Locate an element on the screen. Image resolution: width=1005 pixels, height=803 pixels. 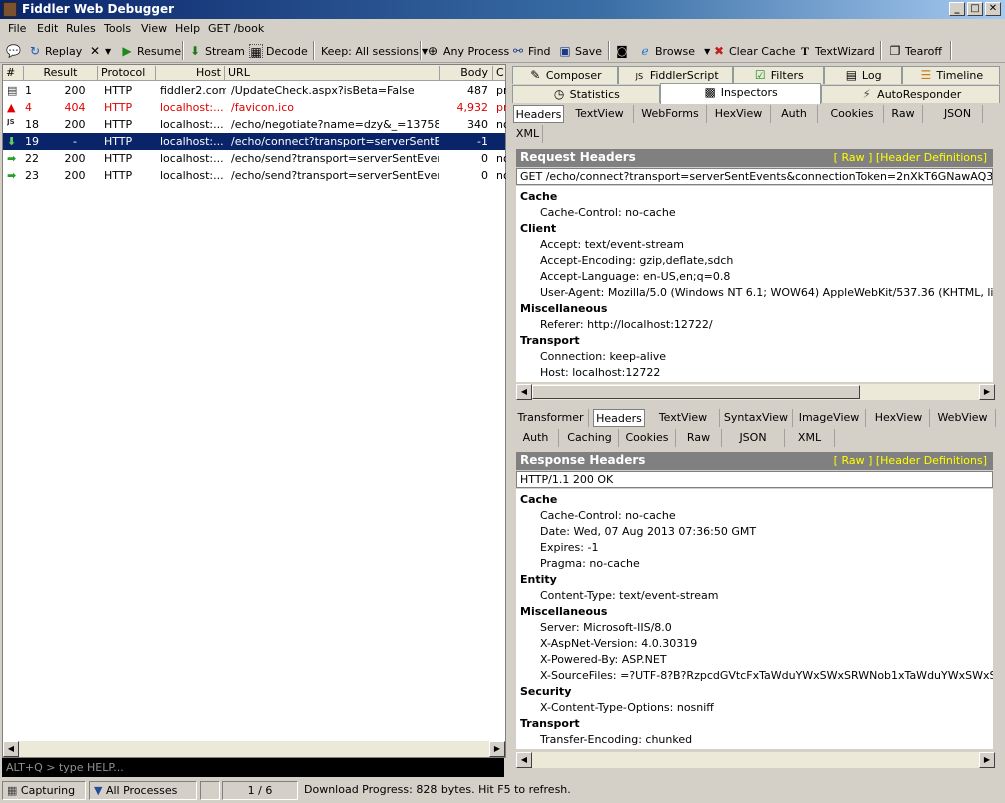
resp-tab-raw: Raw is located at coordinates (699, 438).